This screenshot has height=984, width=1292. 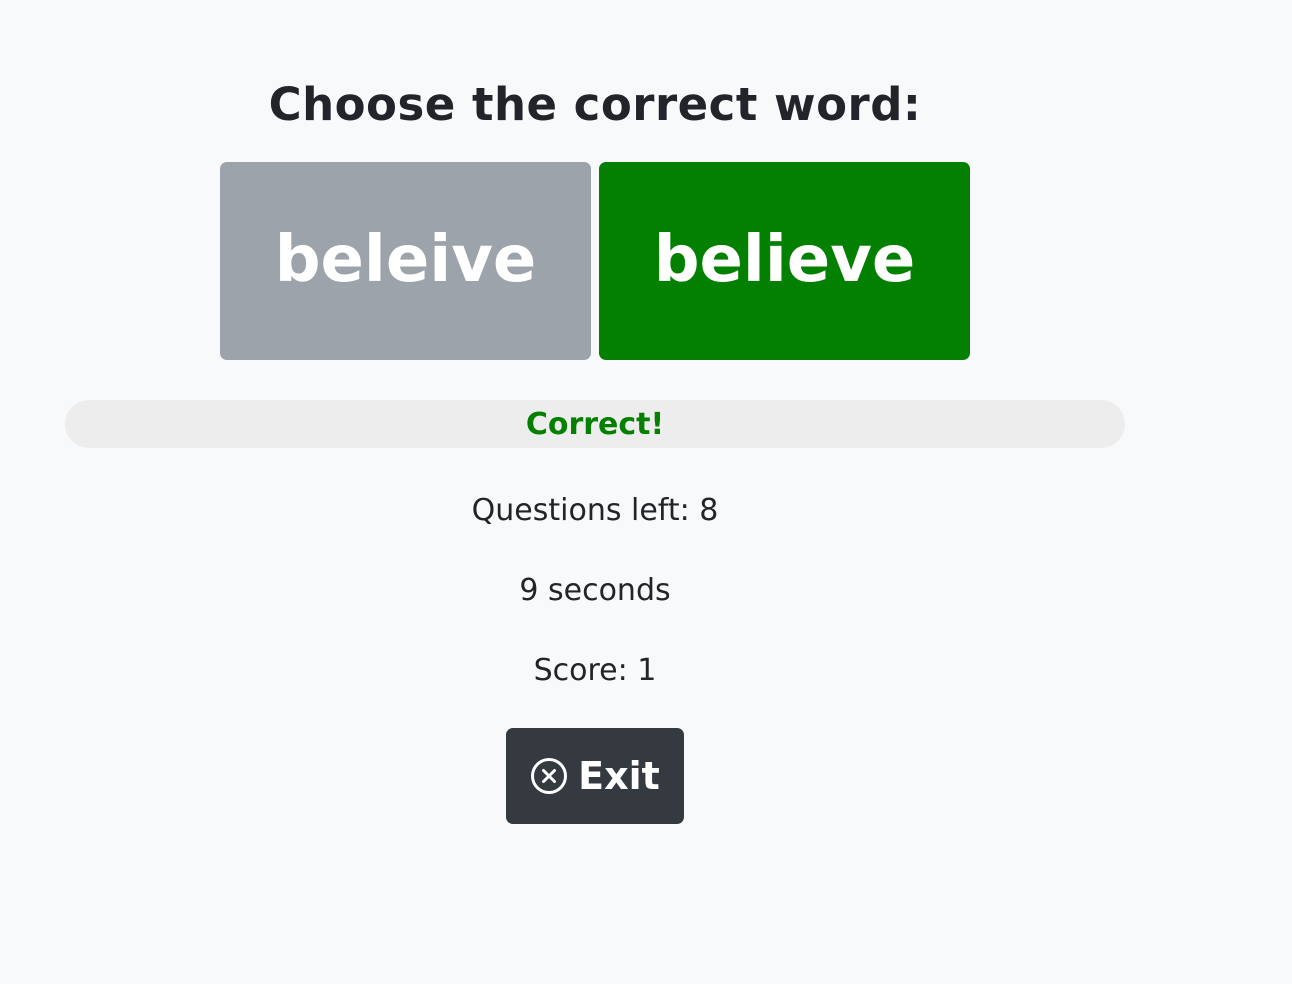 I want to click on timer-text: 9 seconds, so click(x=595, y=590).